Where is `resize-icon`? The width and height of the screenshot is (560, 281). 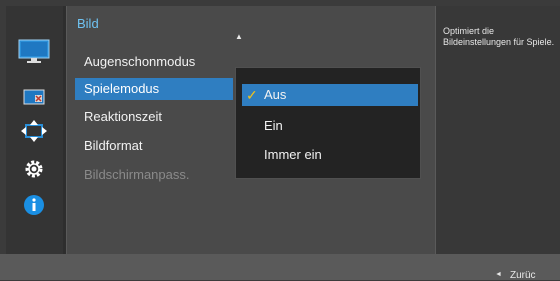 resize-icon is located at coordinates (34, 131).